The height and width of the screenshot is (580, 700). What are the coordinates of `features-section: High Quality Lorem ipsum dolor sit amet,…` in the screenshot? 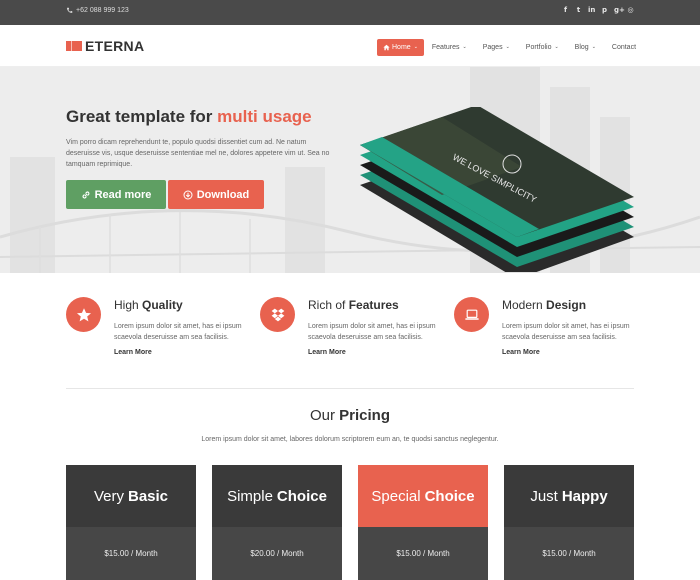 It's located at (351, 332).